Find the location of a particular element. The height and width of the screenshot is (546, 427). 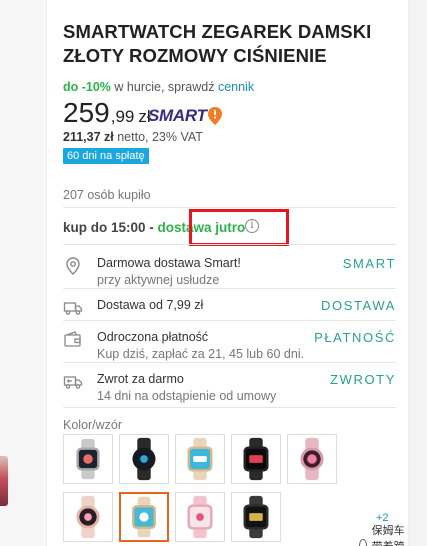

benefit-title: Dostawa od 7,99 zł is located at coordinates (150, 305).